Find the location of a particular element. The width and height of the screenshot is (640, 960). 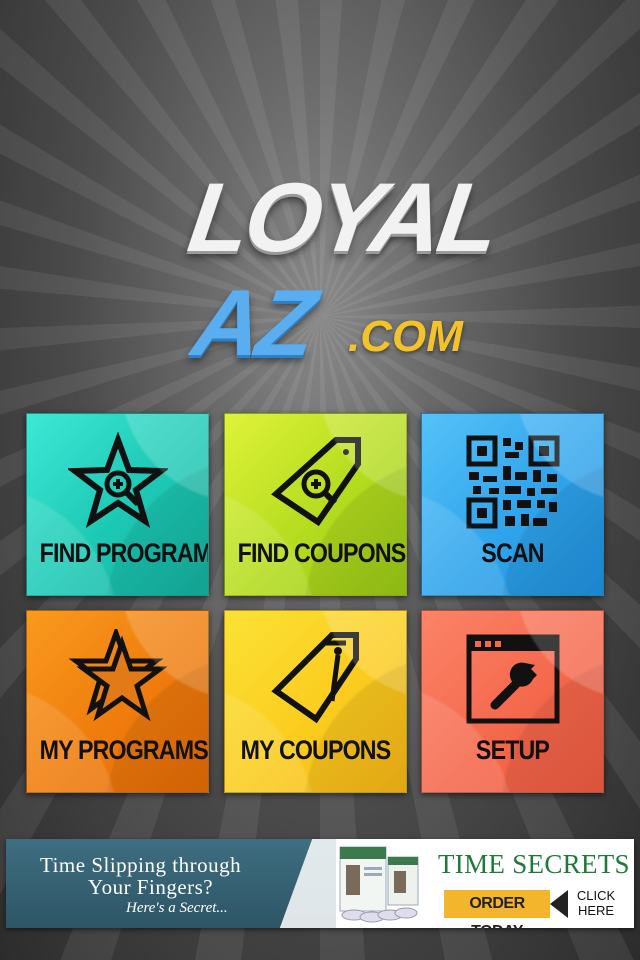

find-coupons-label: FIND COUPONS is located at coordinates (321, 553).